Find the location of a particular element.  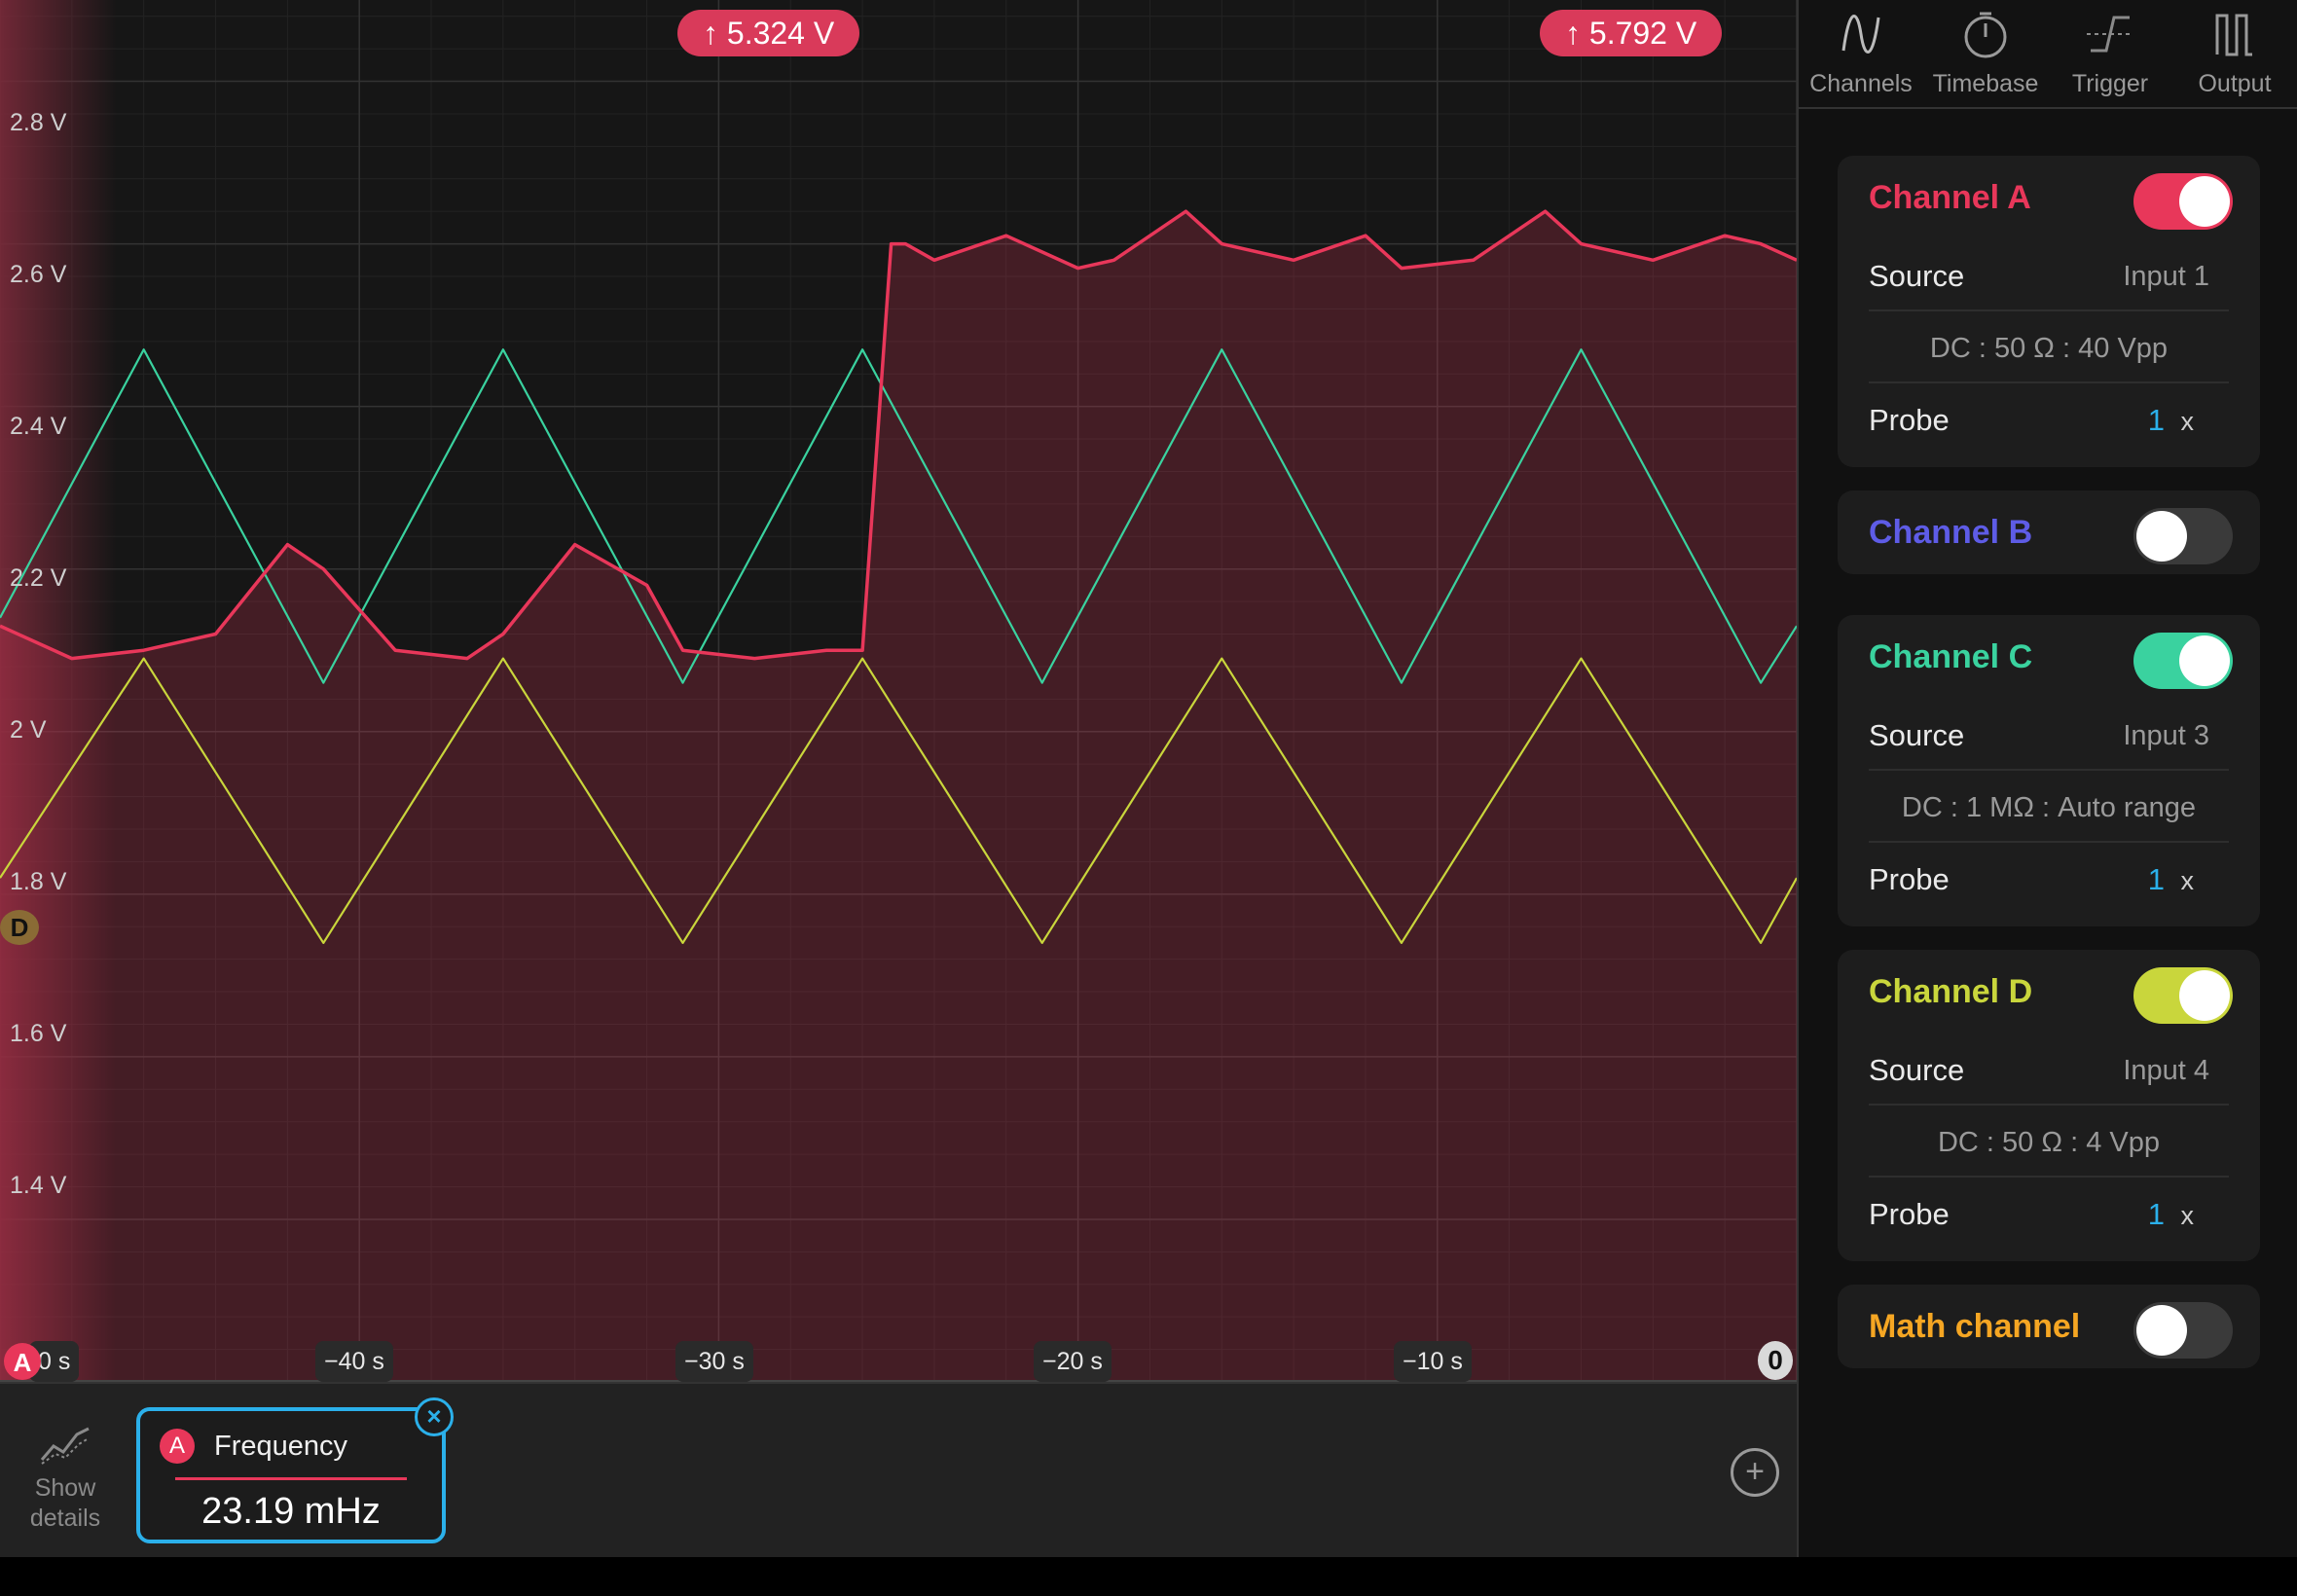

trigger-time-marker: 0 is located at coordinates (1775, 1360).